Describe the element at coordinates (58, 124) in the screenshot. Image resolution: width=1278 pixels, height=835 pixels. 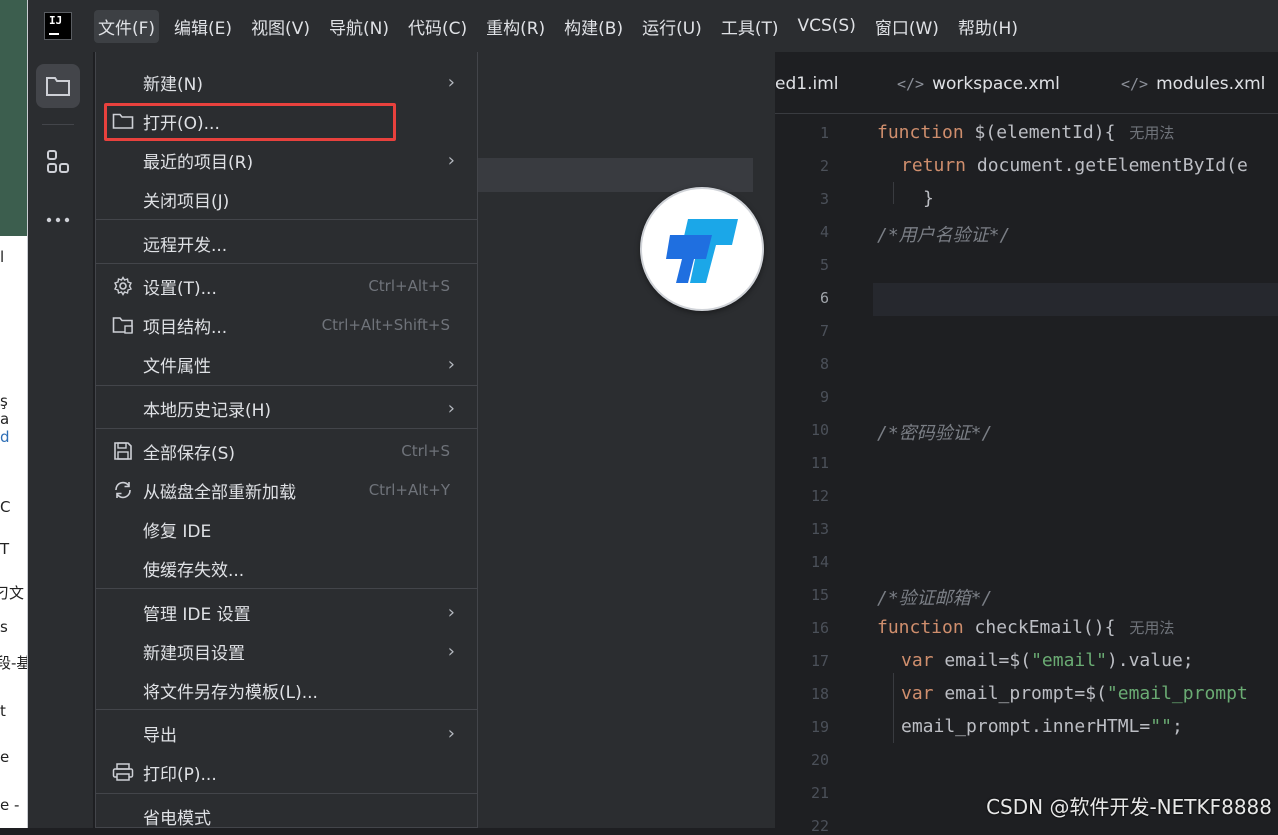
I see `stripe-divider` at that location.